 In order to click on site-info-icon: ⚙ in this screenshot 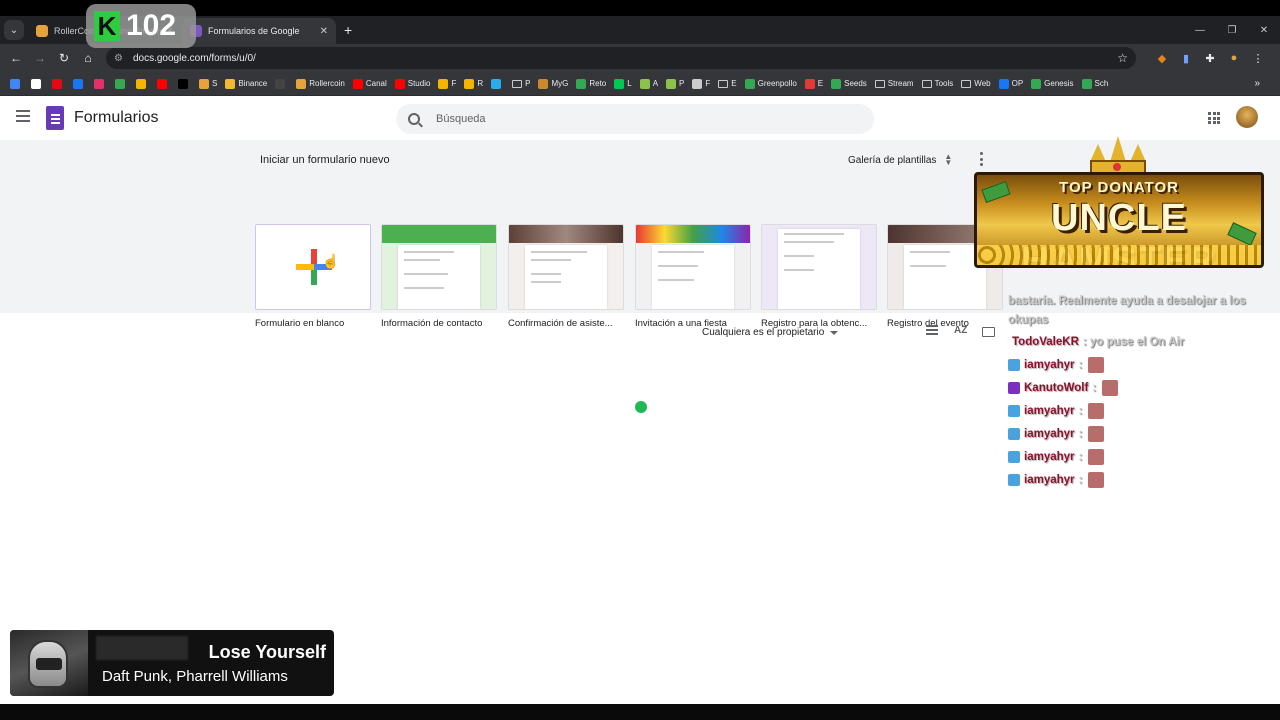, I will do `click(118, 58)`.